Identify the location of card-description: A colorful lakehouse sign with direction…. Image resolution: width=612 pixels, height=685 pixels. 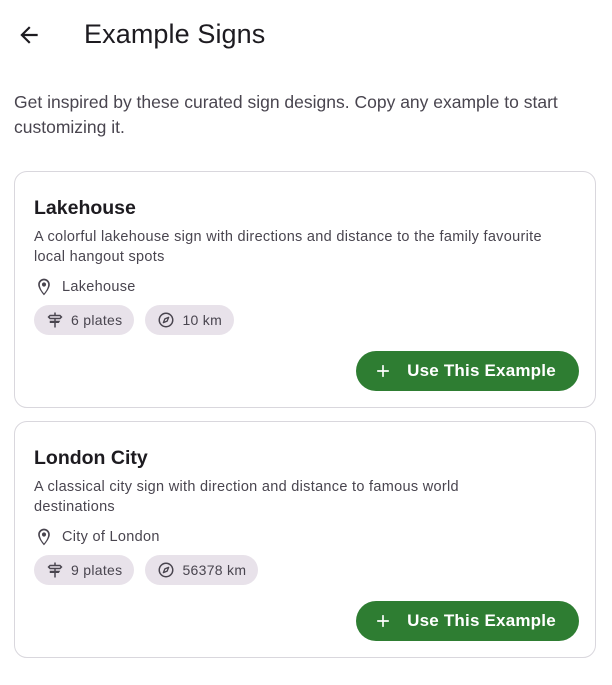
(288, 247).